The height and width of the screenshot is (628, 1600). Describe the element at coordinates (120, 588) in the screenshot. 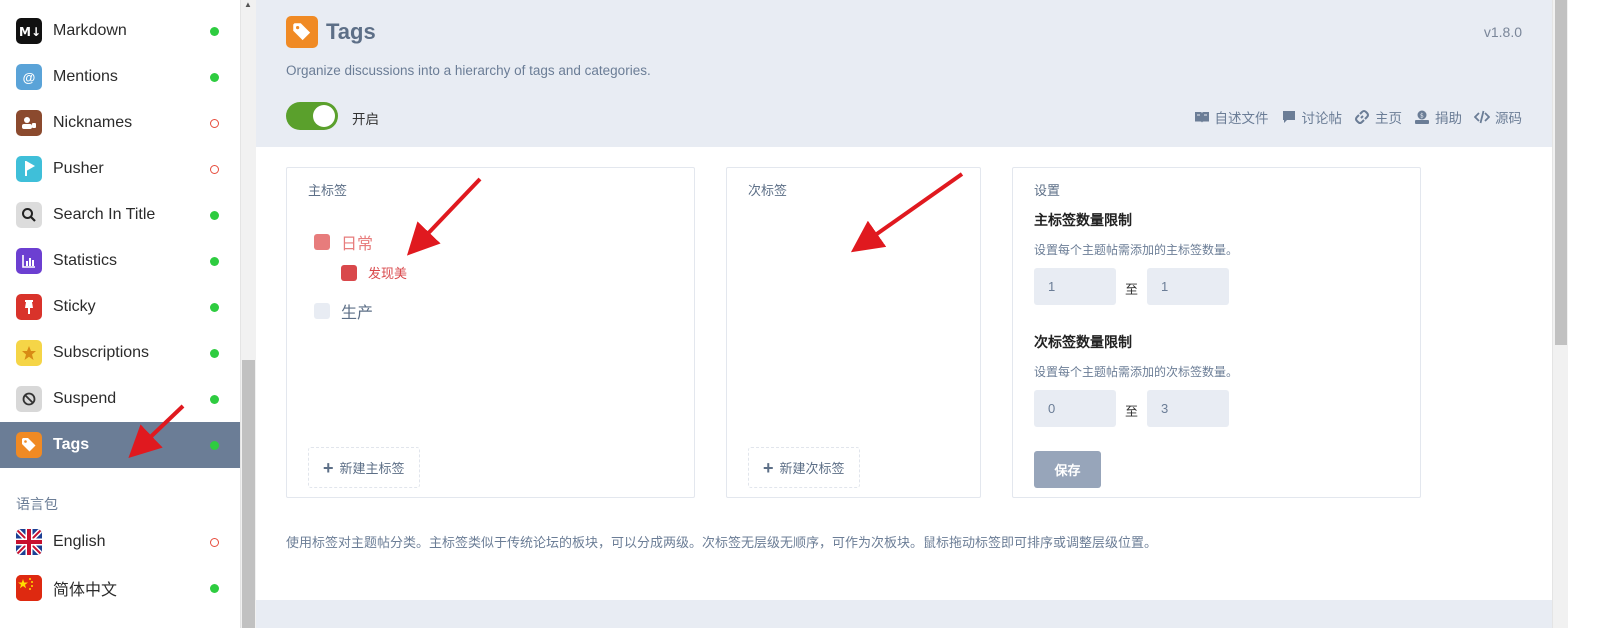

I see `sidebar-item-chinese: 简体中文` at that location.